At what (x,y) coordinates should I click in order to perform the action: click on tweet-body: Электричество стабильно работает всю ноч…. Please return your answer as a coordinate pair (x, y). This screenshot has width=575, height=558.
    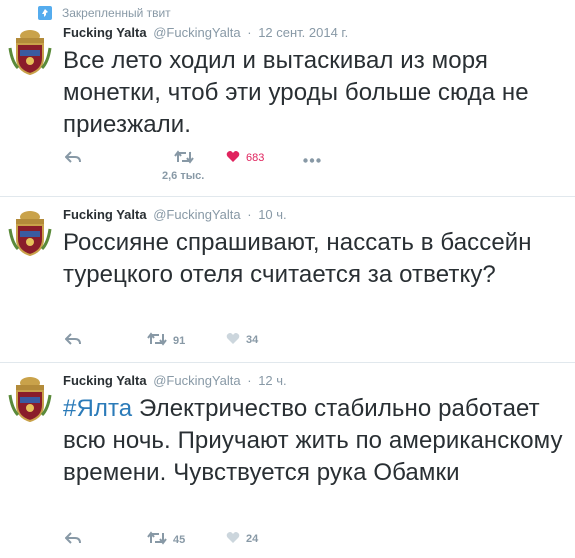
    Looking at the image, I should click on (313, 440).